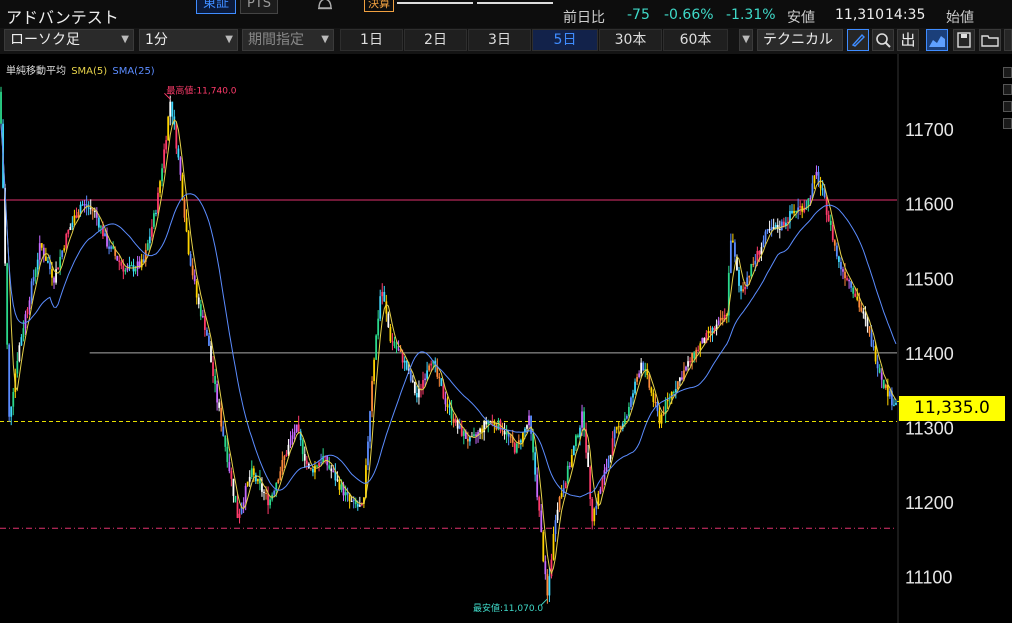 The image size is (1012, 623). What do you see at coordinates (188, 40) in the screenshot?
I see `interval-select: 1分 ▼` at bounding box center [188, 40].